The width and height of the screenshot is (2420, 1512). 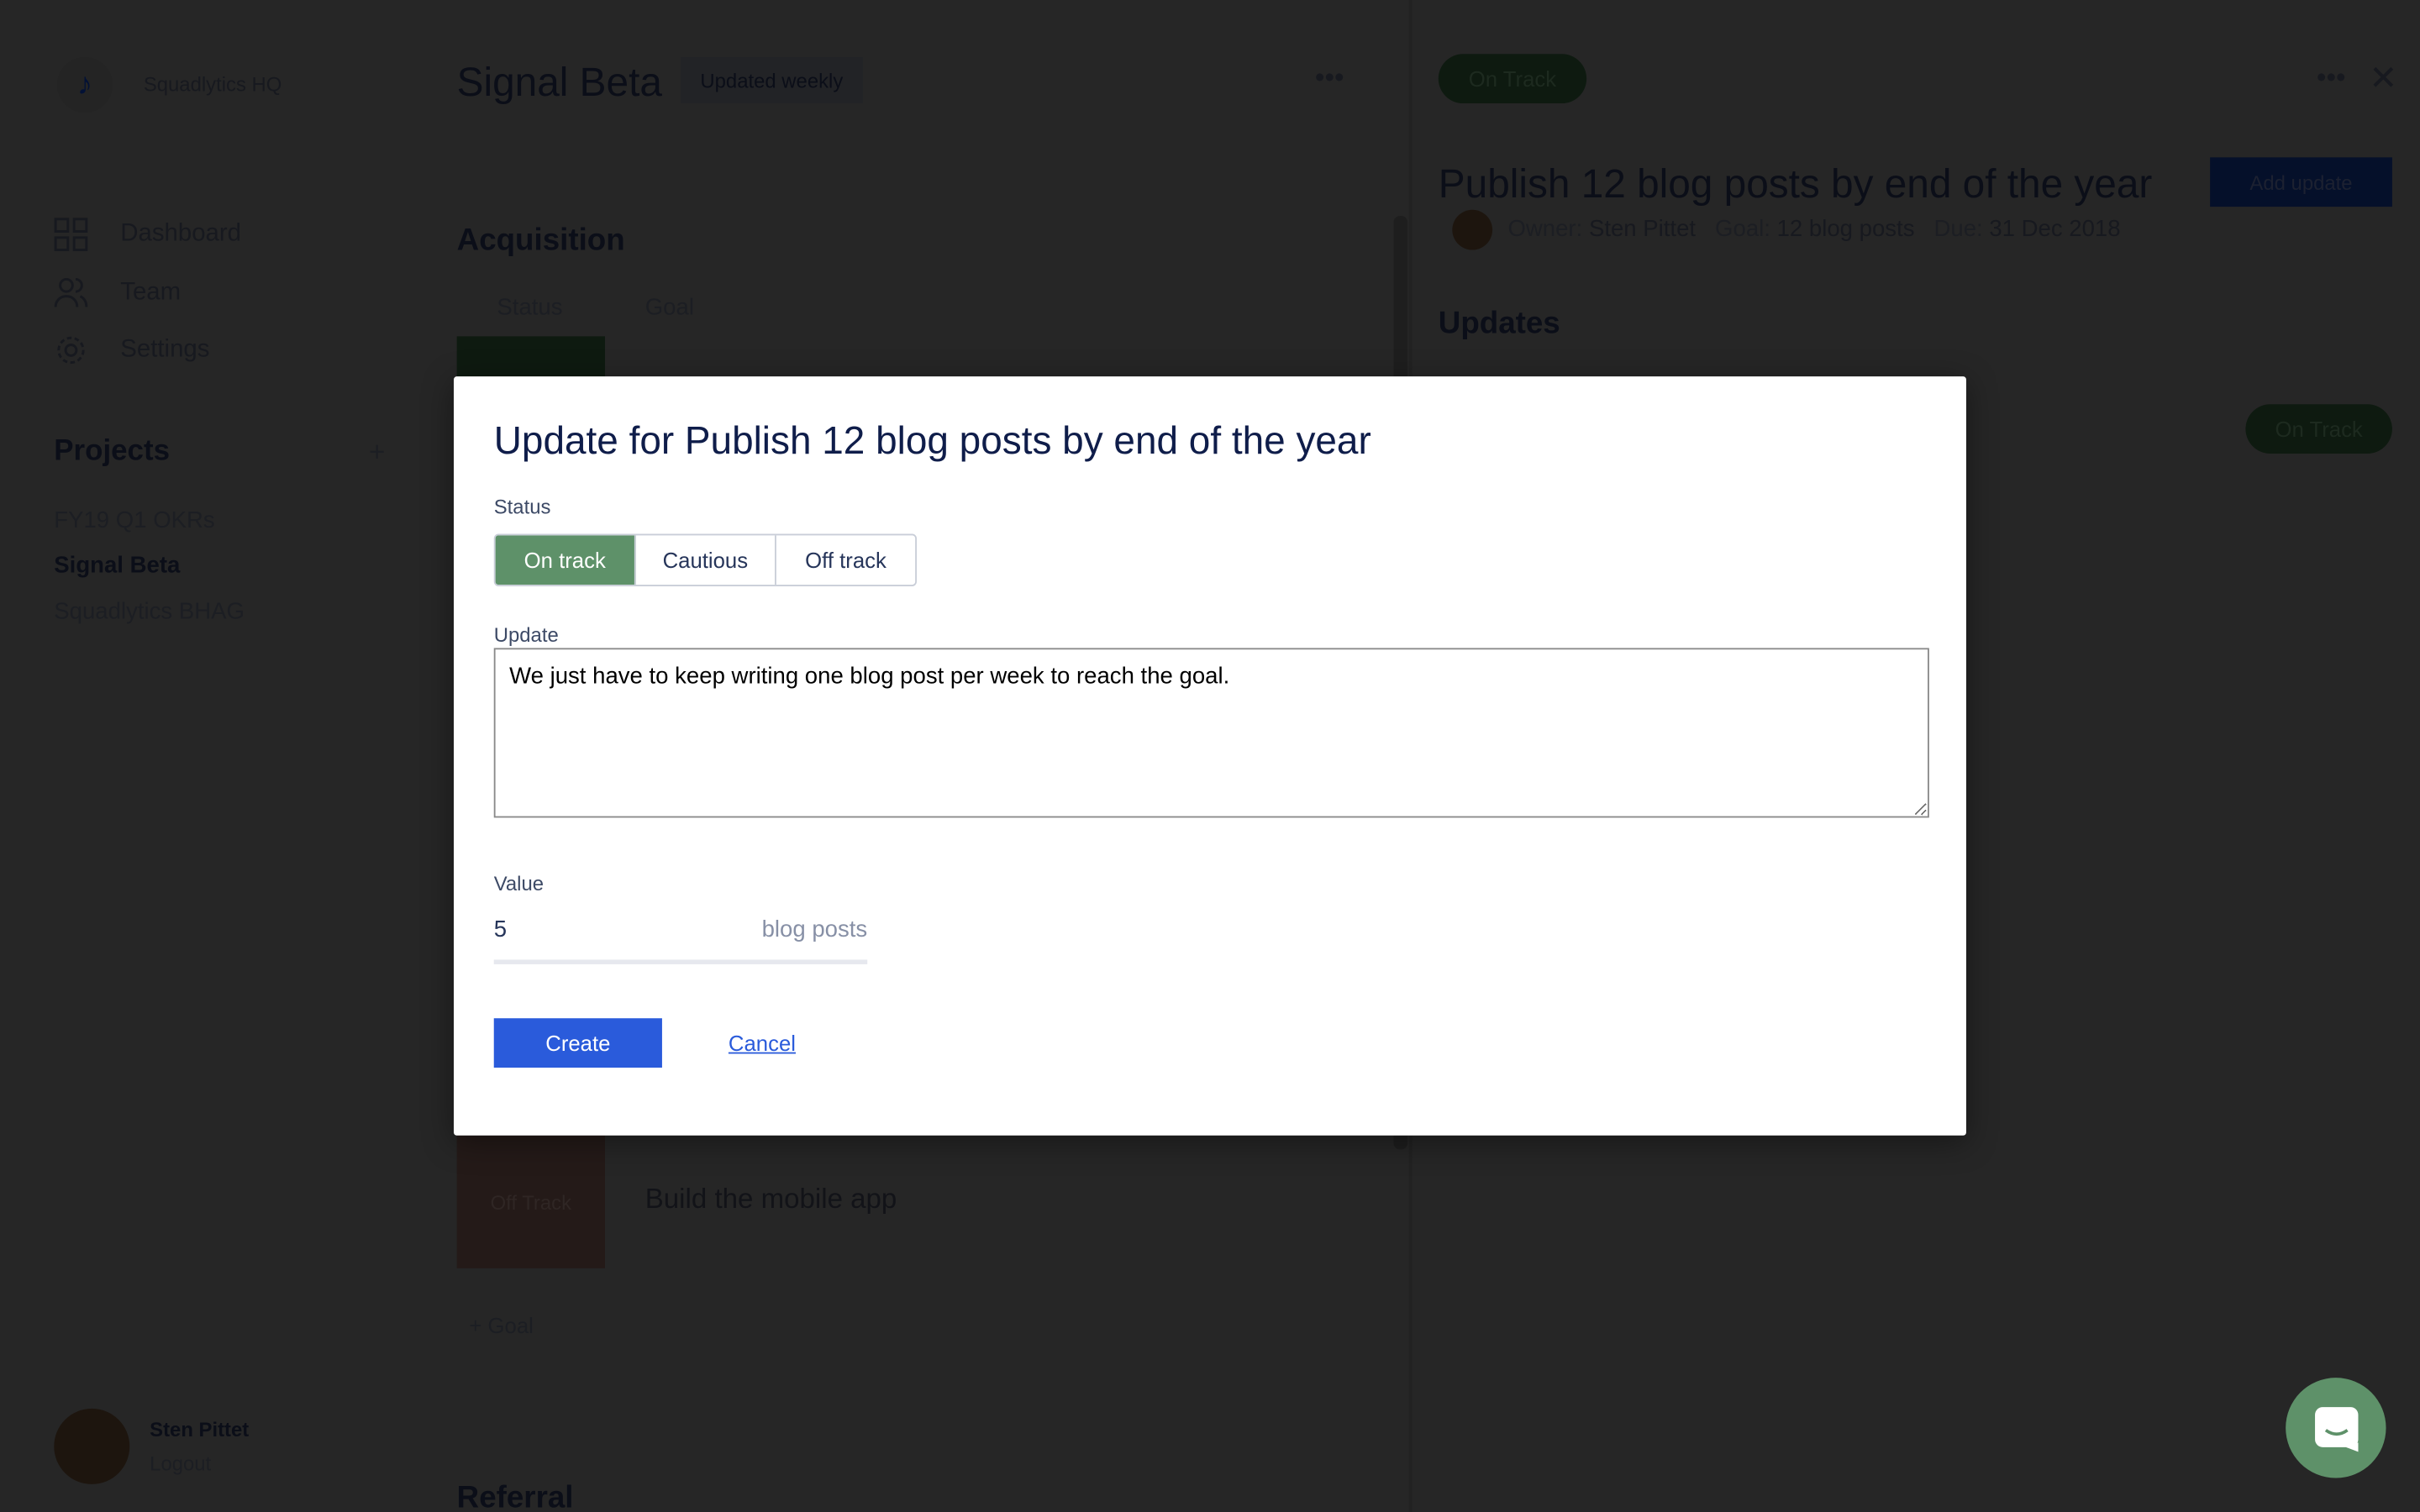 I want to click on org-logo: ♪, so click(x=84, y=84).